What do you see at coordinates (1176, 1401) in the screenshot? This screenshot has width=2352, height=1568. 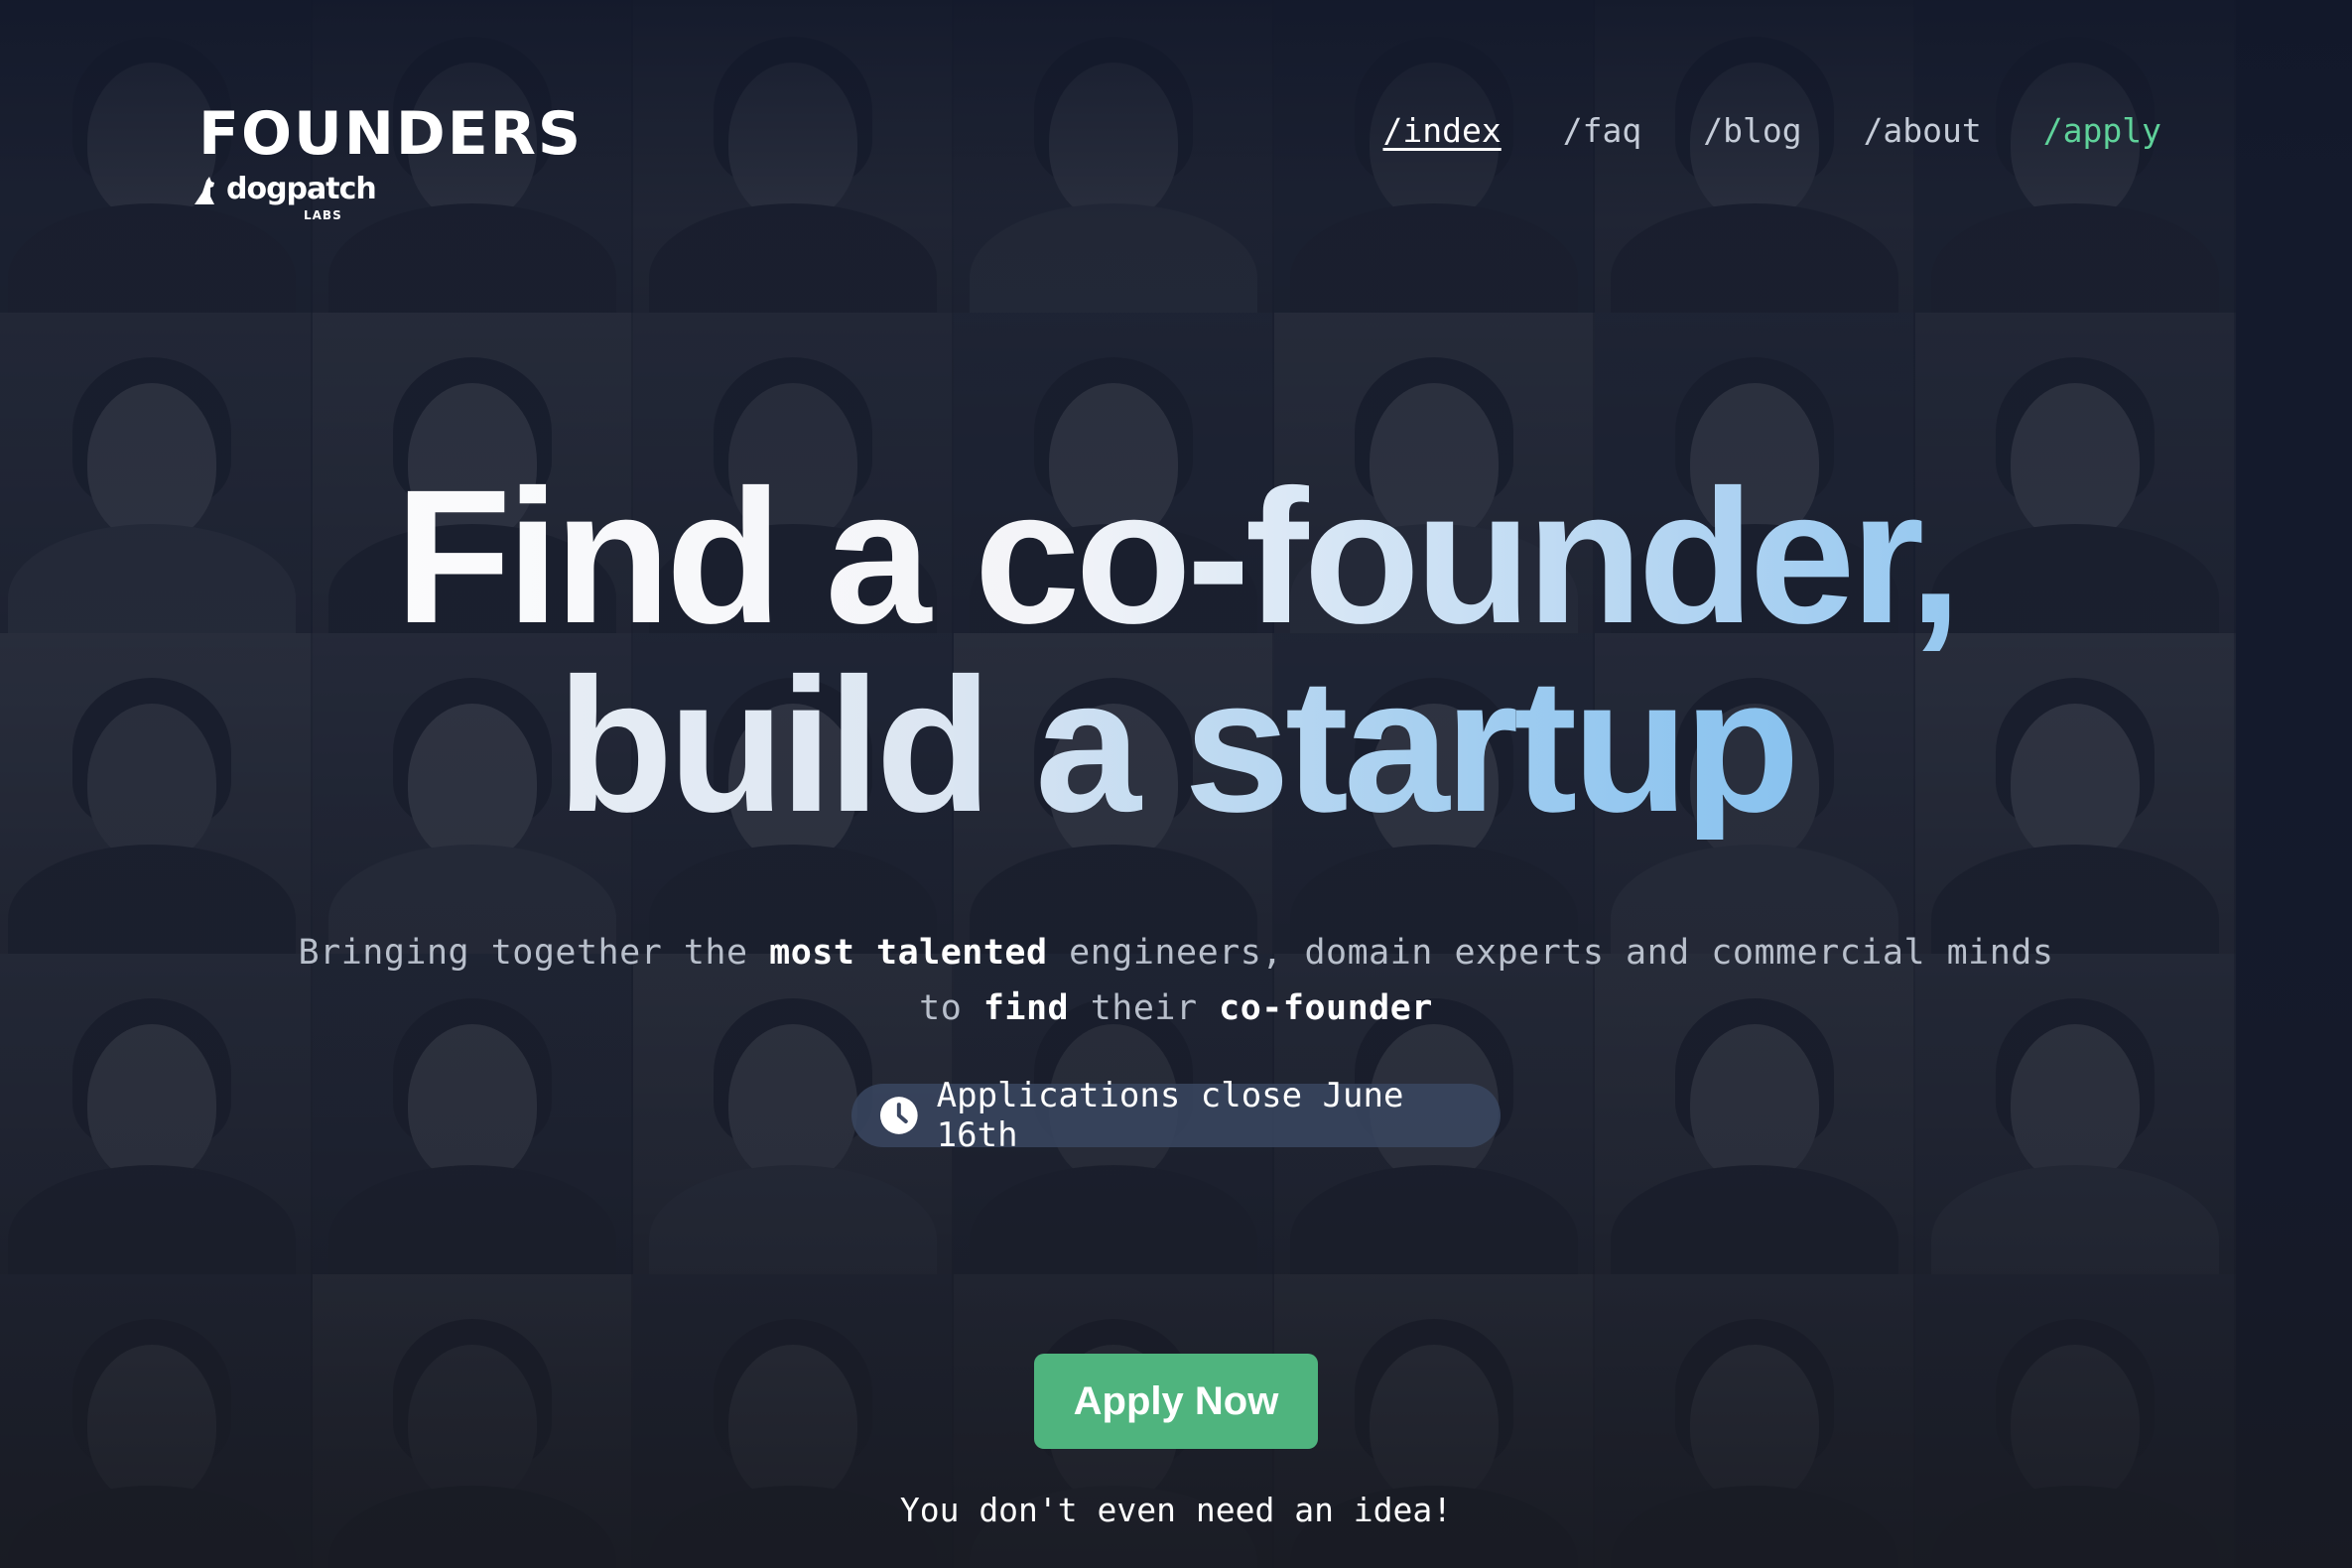 I see `apply-now-button: Apply Now` at bounding box center [1176, 1401].